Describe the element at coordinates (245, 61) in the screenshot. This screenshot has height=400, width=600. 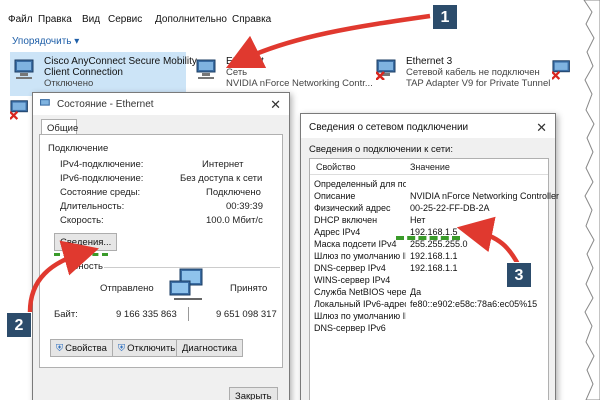
I see `adapter-name: Ethernet` at that location.